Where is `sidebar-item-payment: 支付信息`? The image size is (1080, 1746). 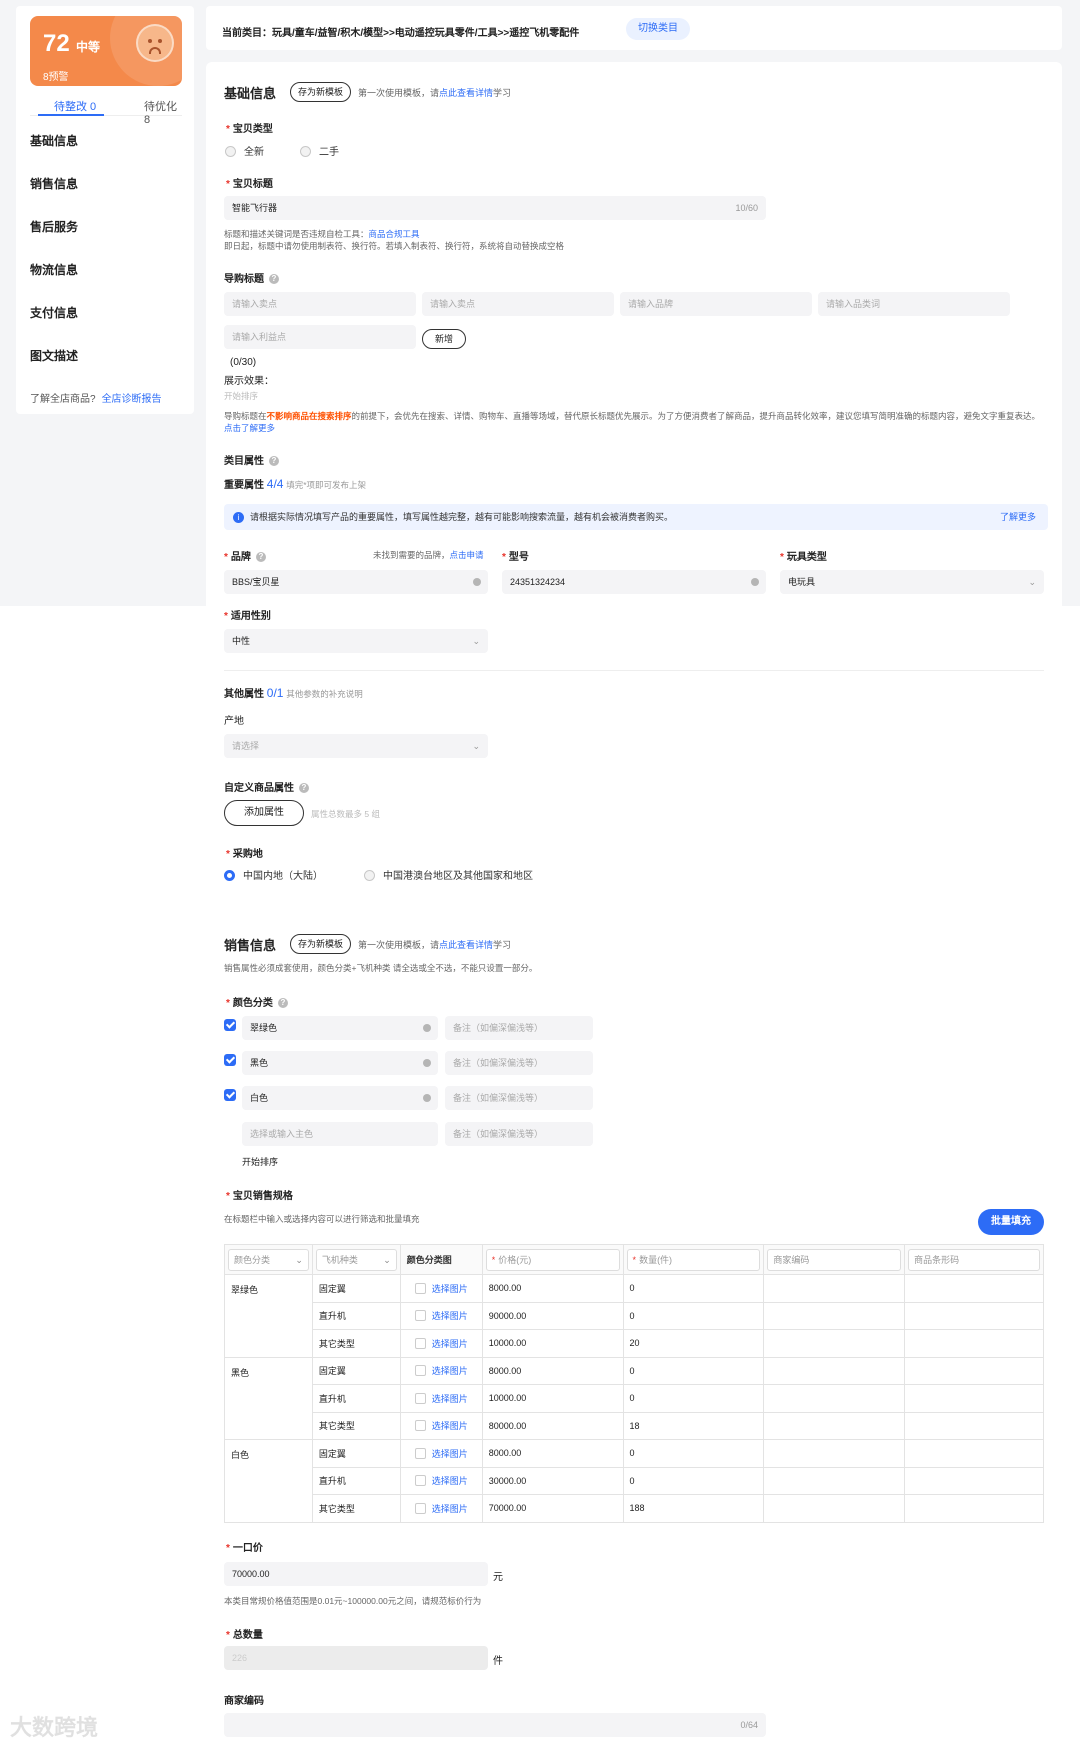 sidebar-item-payment: 支付信息 is located at coordinates (54, 312).